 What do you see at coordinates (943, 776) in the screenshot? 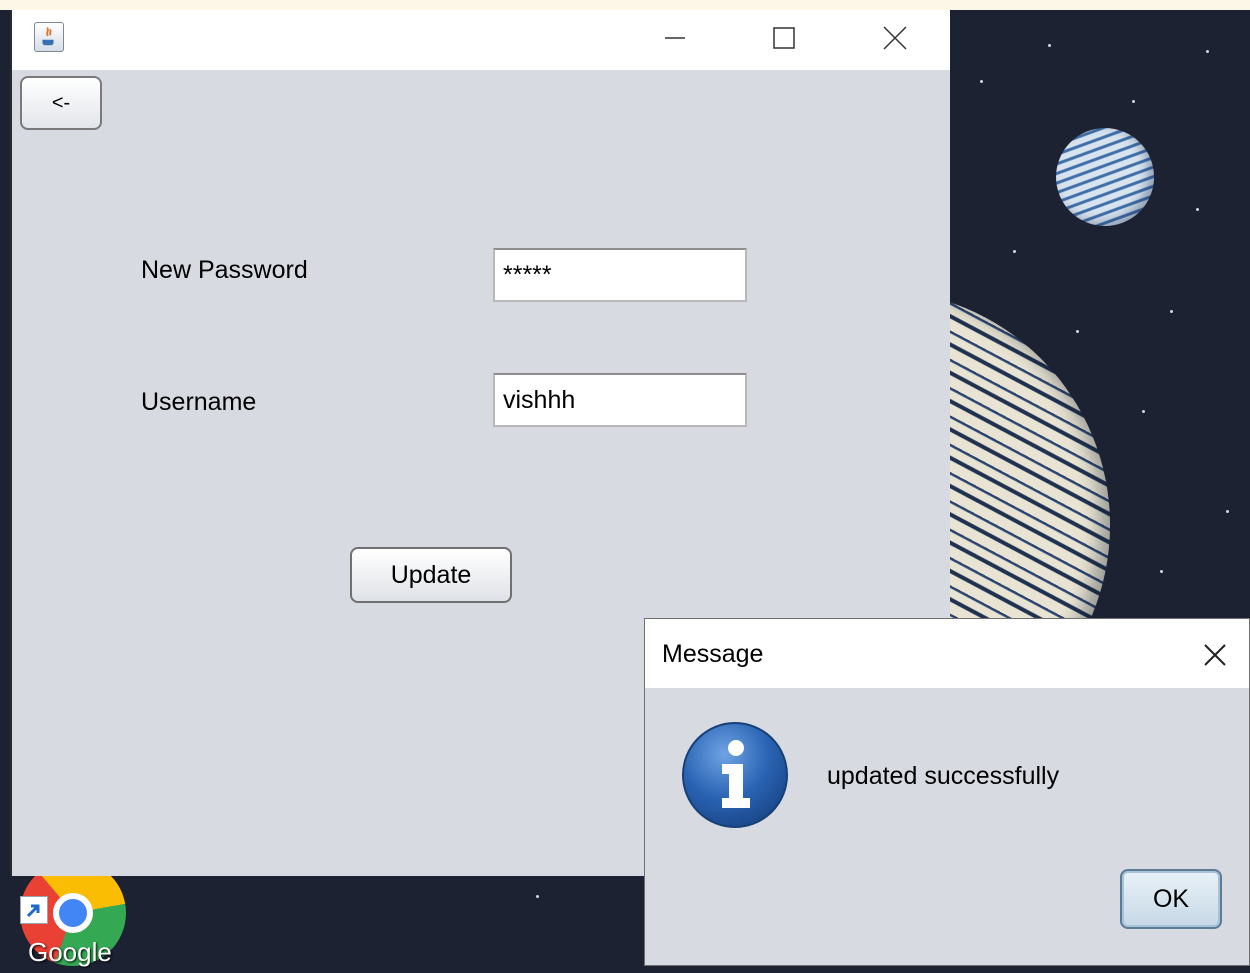
I see `dialog-message: updated successfully` at bounding box center [943, 776].